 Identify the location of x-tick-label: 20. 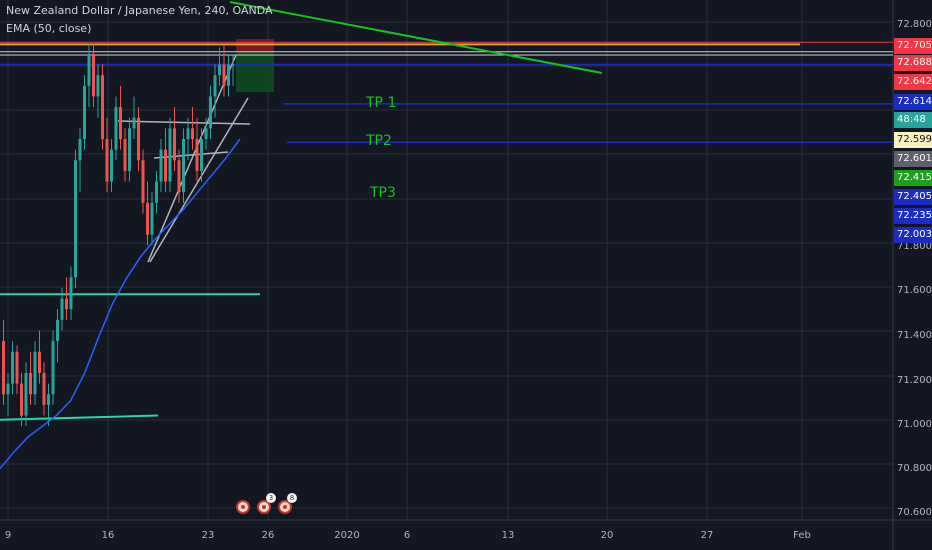
(607, 535).